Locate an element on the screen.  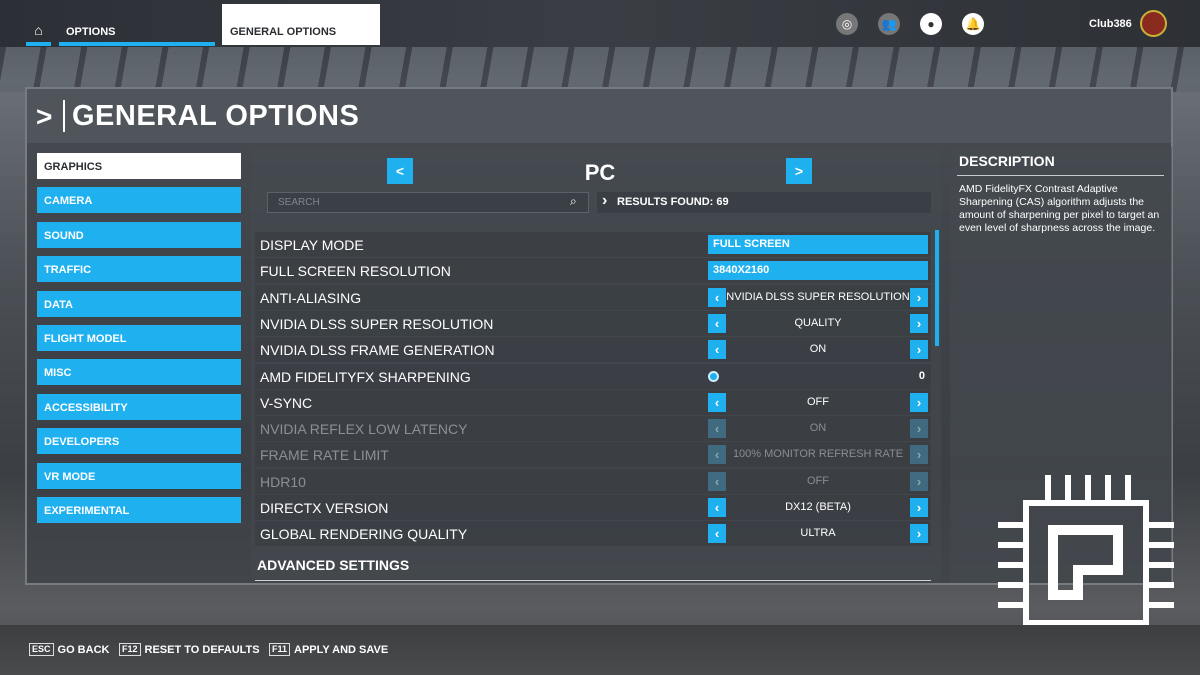
setting-dropdown: 3840X2160 is located at coordinates (818, 271).